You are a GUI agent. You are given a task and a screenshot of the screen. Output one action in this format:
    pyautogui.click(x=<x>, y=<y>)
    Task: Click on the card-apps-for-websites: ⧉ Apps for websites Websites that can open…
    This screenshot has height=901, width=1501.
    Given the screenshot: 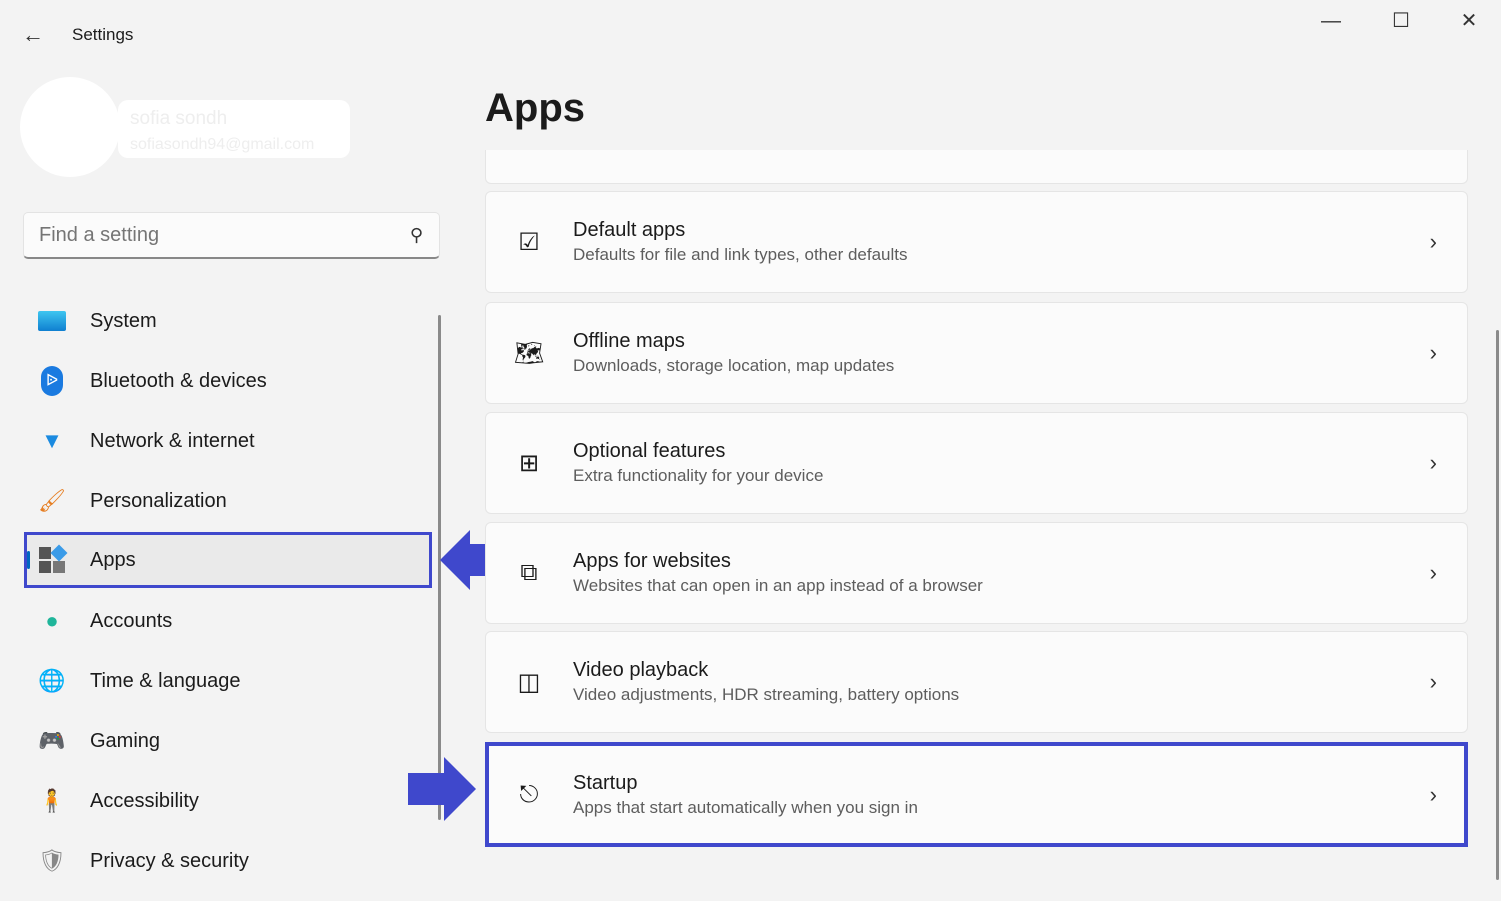 What is the action you would take?
    pyautogui.click(x=976, y=573)
    